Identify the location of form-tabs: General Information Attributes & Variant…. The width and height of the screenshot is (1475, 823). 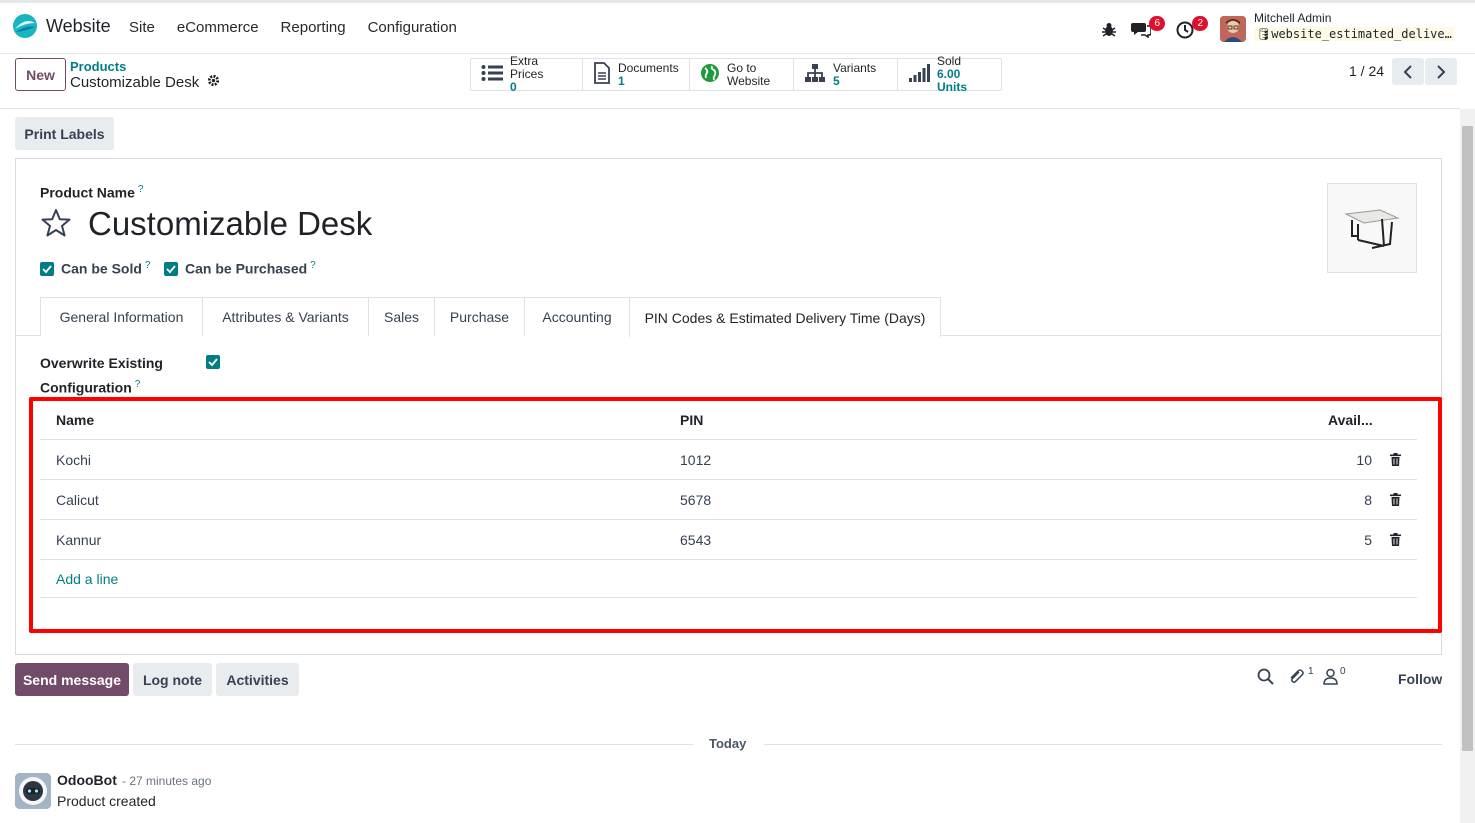
(728, 317).